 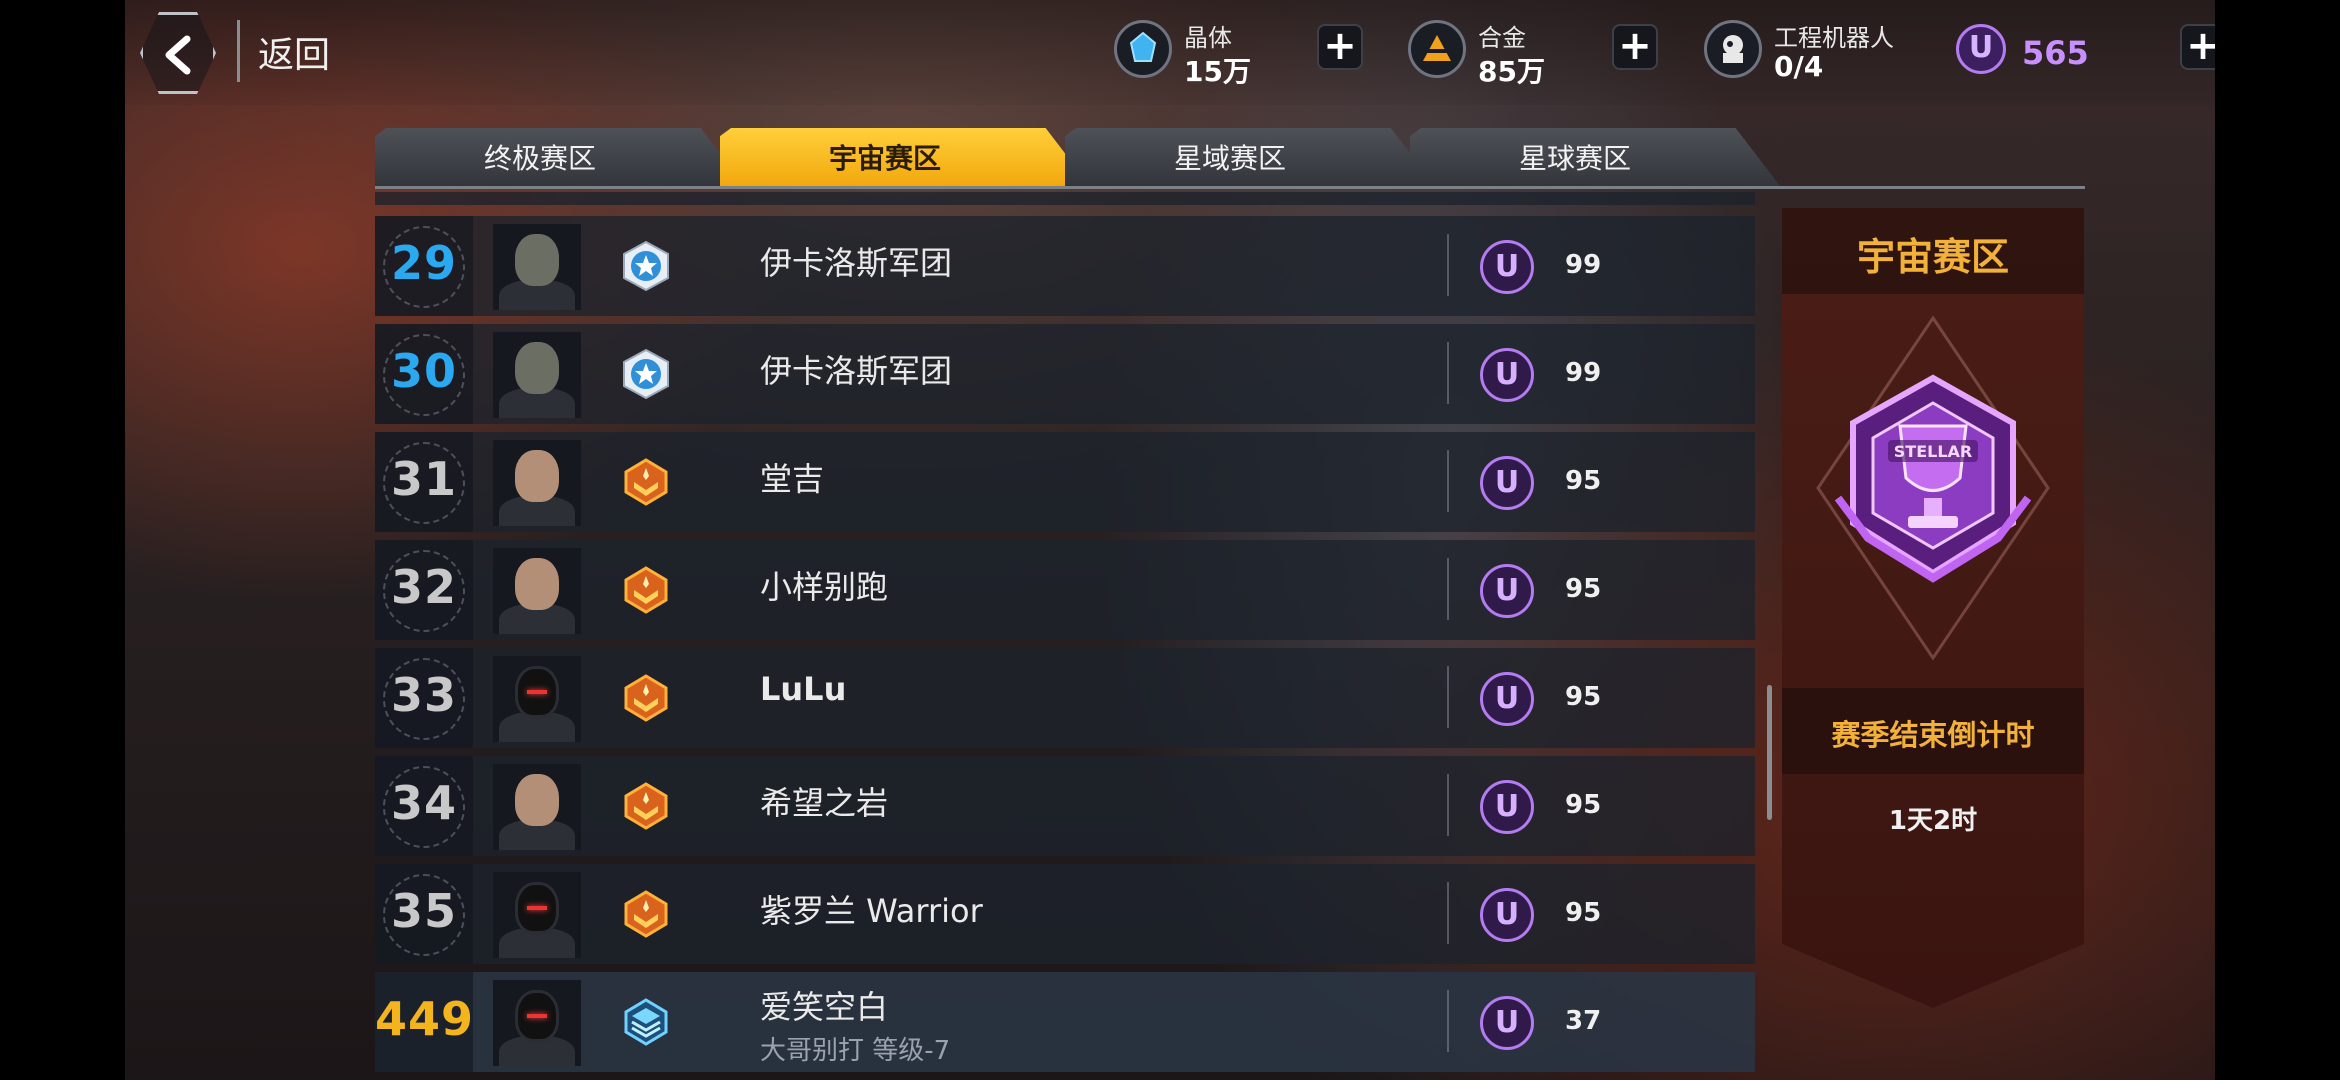 I want to click on player-subtitle: 大哥别打 等级-7, so click(x=855, y=1051).